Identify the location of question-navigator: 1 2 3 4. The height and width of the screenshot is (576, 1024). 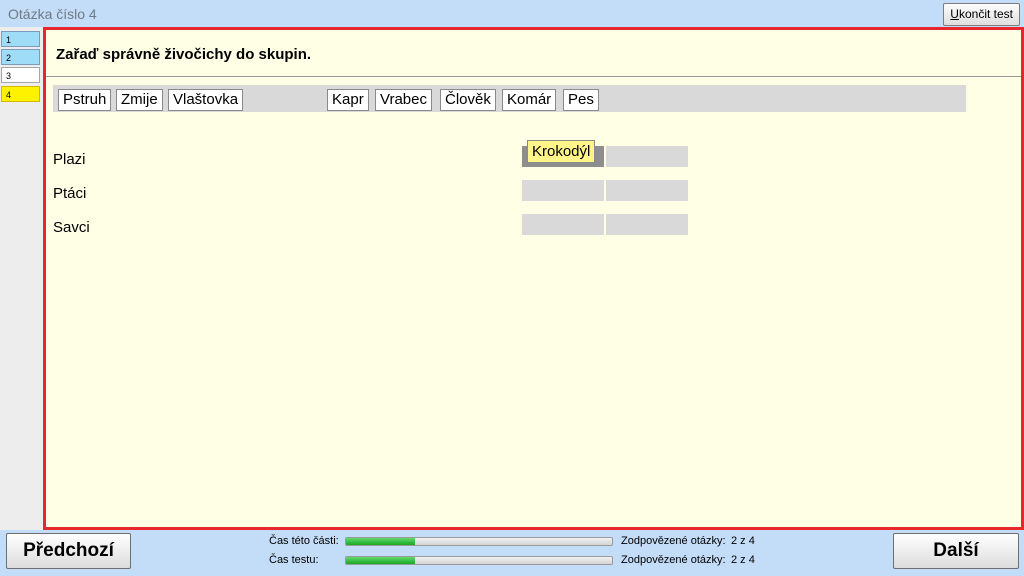
(21, 278).